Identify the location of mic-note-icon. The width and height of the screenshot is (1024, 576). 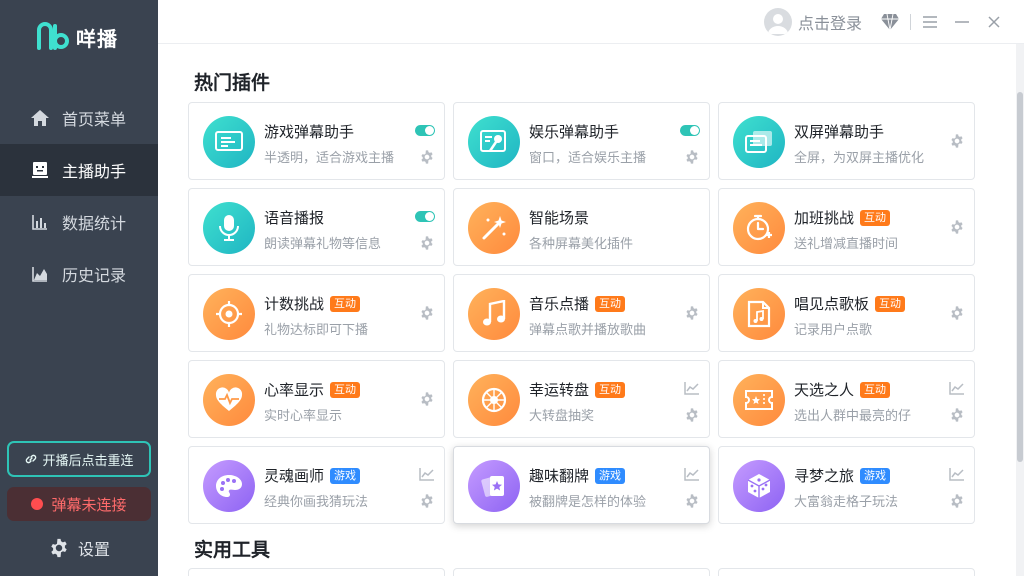
(494, 142).